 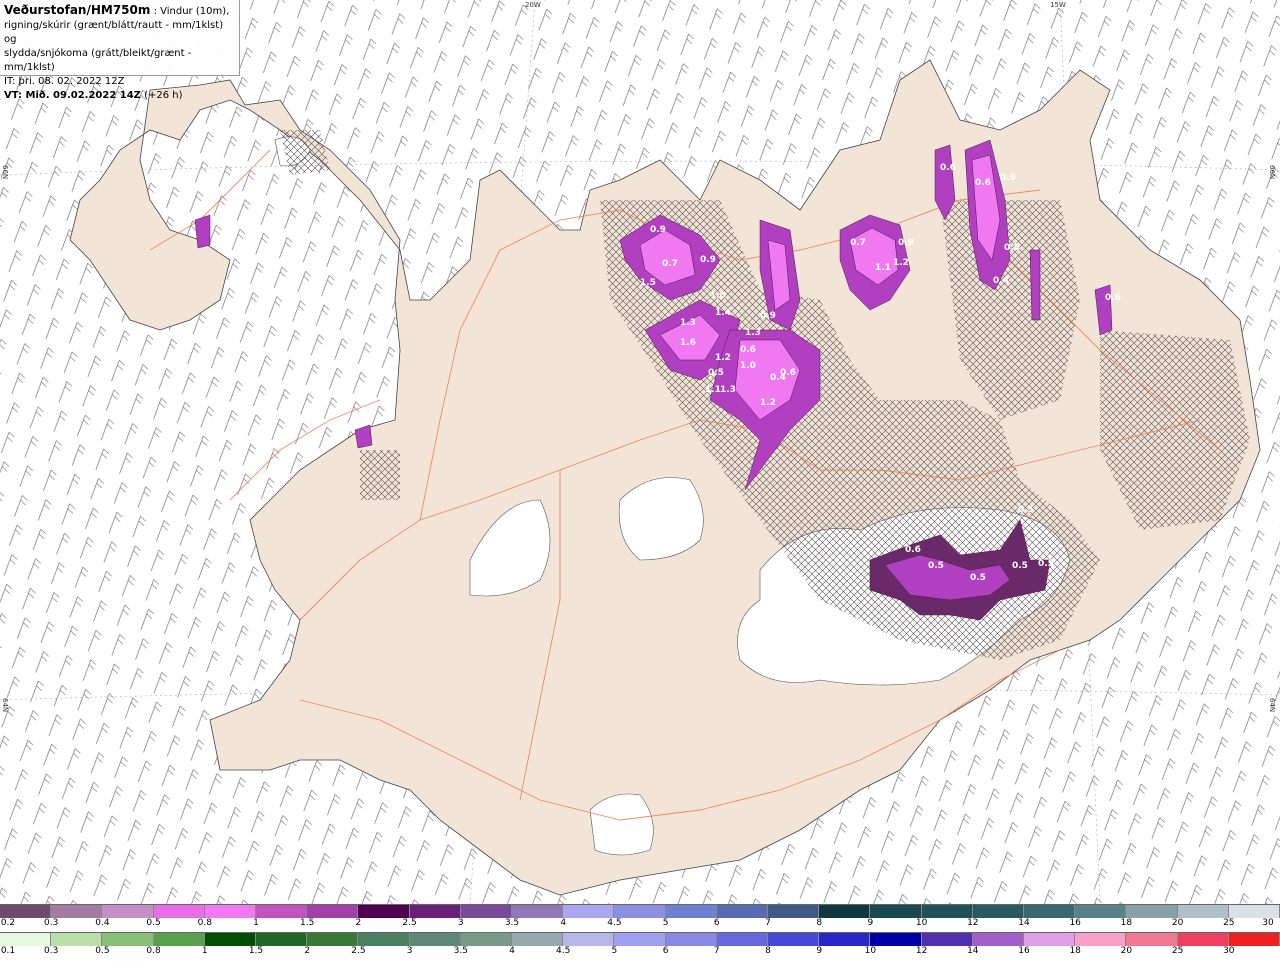 What do you see at coordinates (768, 403) in the screenshot?
I see `precip-value-label: 1.2` at bounding box center [768, 403].